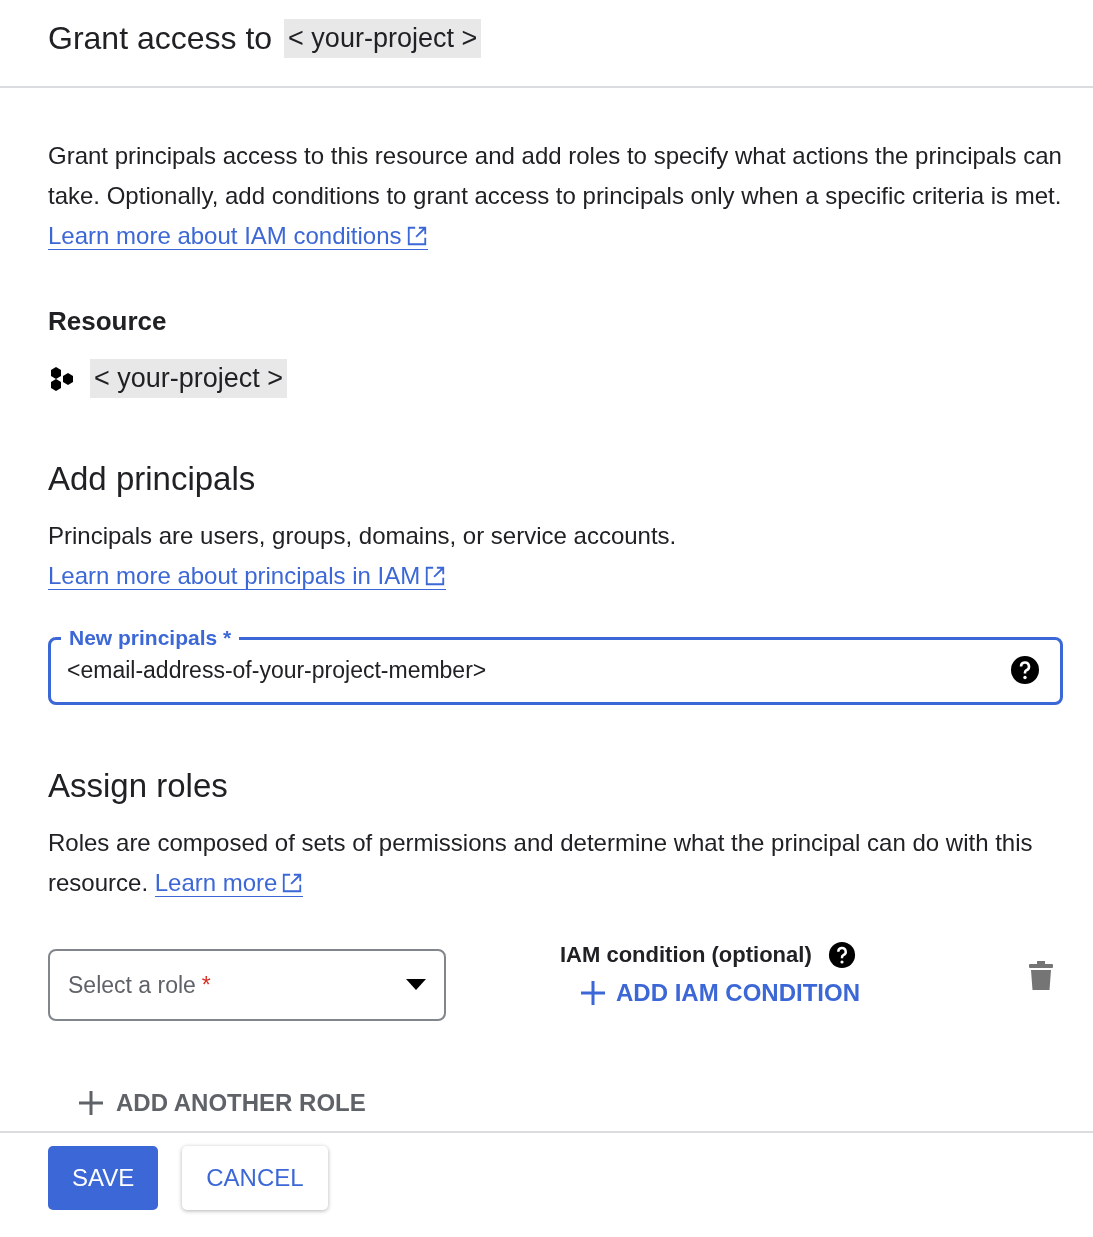  I want to click on required-mark: *, so click(206, 985).